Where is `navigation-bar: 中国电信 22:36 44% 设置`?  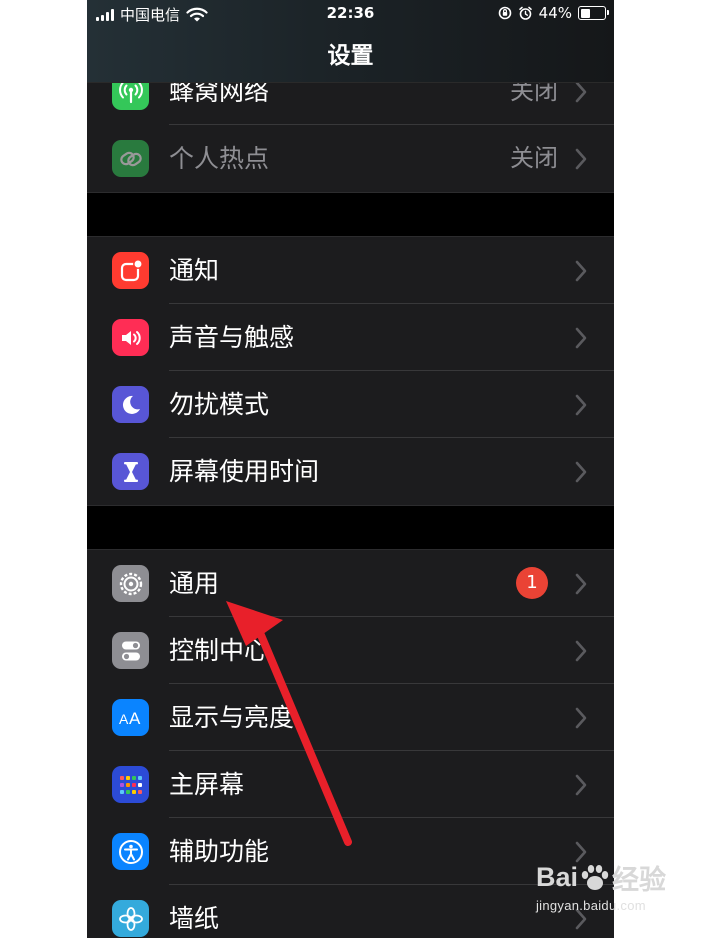 navigation-bar: 中国电信 22:36 44% 设置 is located at coordinates (350, 41).